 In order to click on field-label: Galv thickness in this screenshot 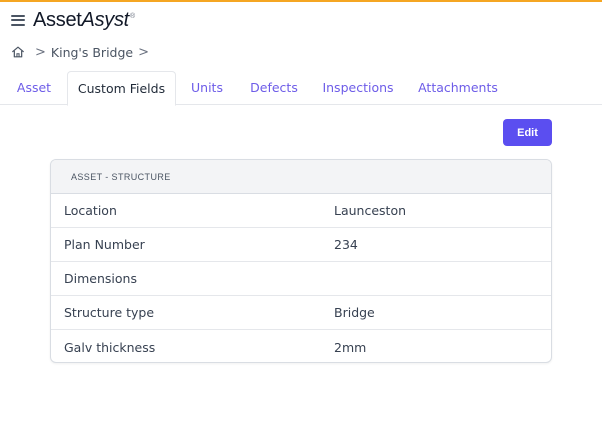, I will do `click(110, 347)`.